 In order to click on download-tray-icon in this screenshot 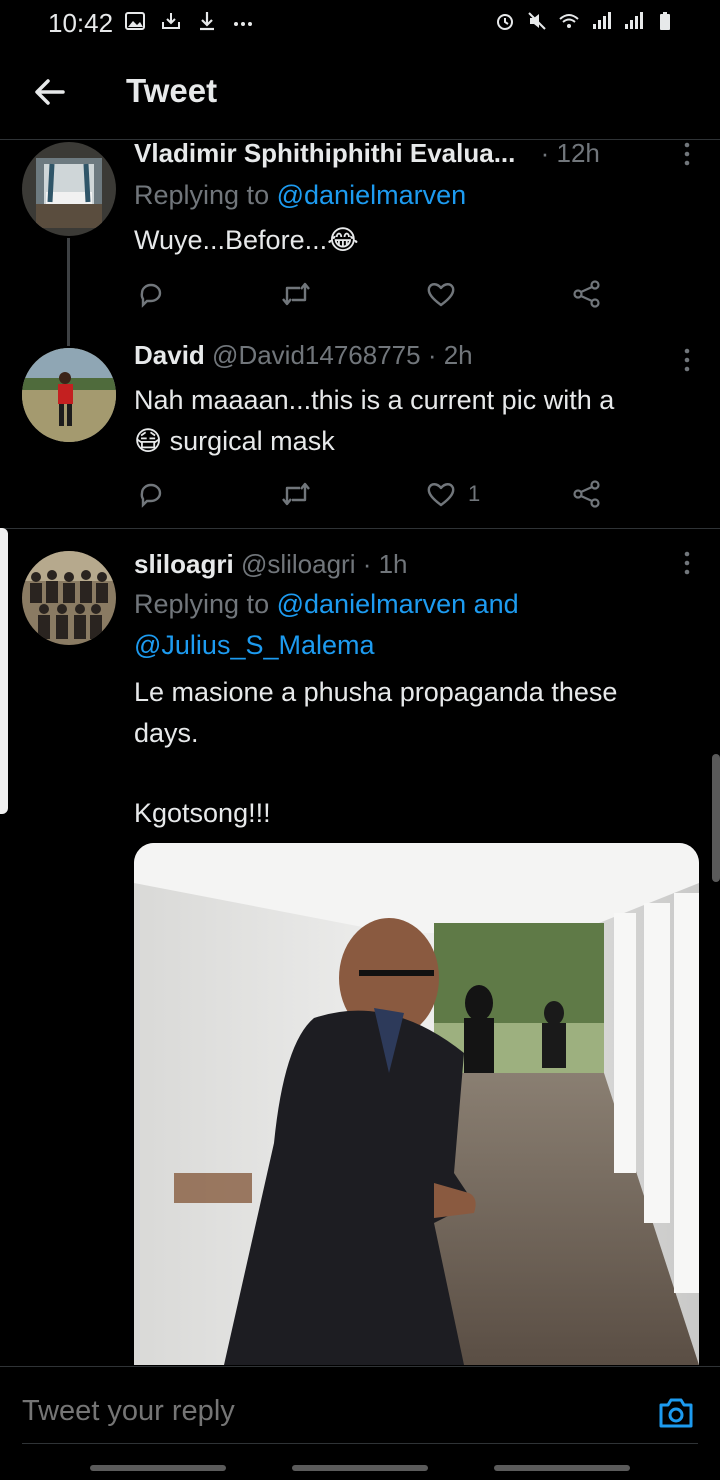, I will do `click(171, 21)`.